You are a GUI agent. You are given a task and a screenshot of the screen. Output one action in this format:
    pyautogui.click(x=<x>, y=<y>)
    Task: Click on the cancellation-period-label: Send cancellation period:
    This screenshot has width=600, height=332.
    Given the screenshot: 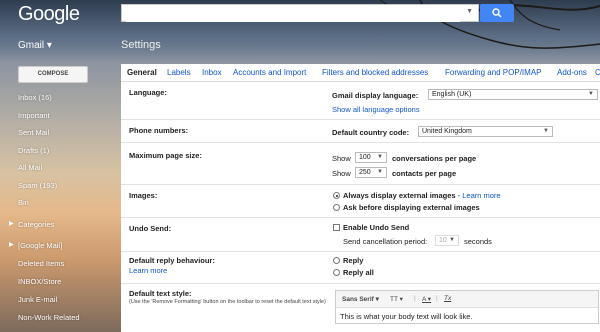 What is the action you would take?
    pyautogui.click(x=385, y=241)
    